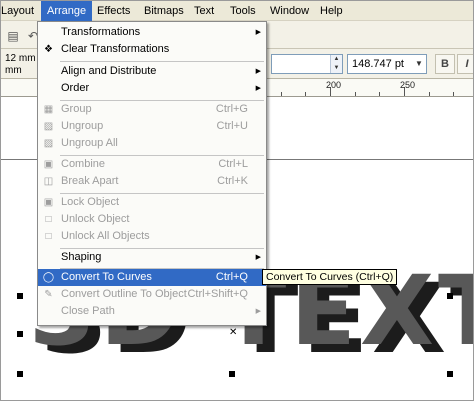 Image resolution: width=474 pixels, height=401 pixels. Describe the element at coordinates (75, 88) in the screenshot. I see `menu-item-label: Order` at that location.